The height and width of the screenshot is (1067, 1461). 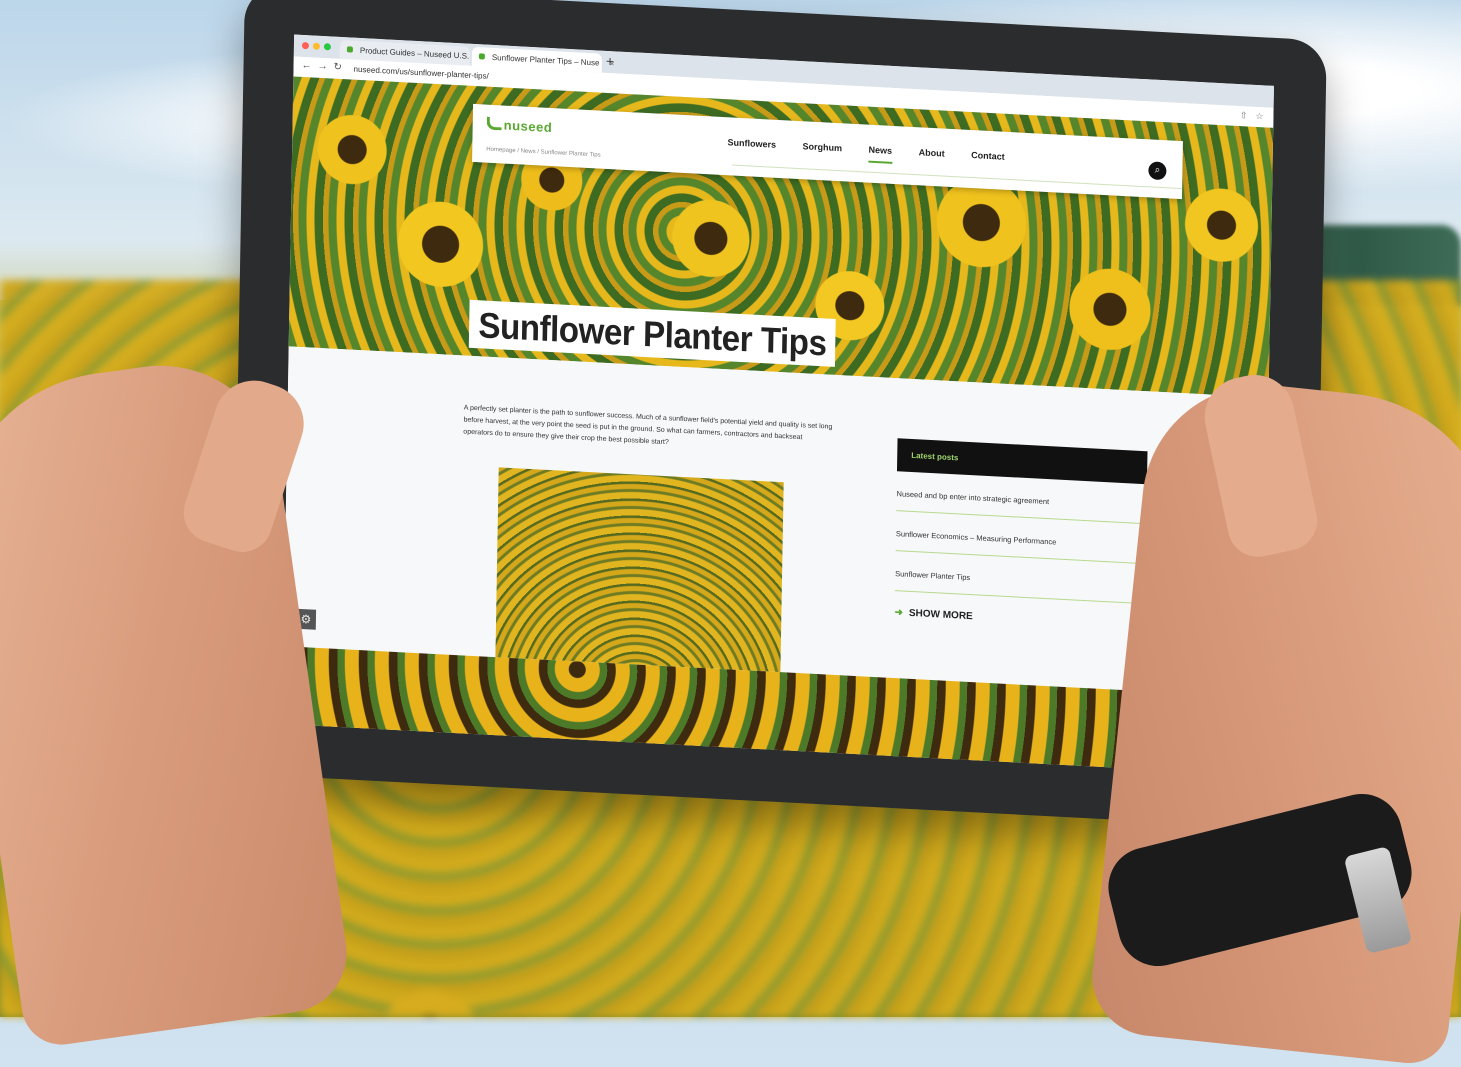 I want to click on share-icon: ⇧, so click(x=1244, y=115).